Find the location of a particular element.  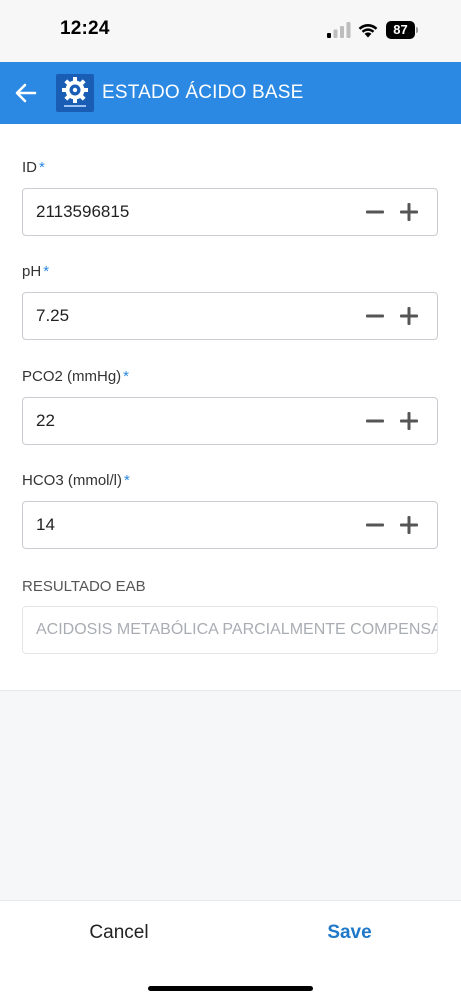

pco2-value: 22 is located at coordinates (45, 421).